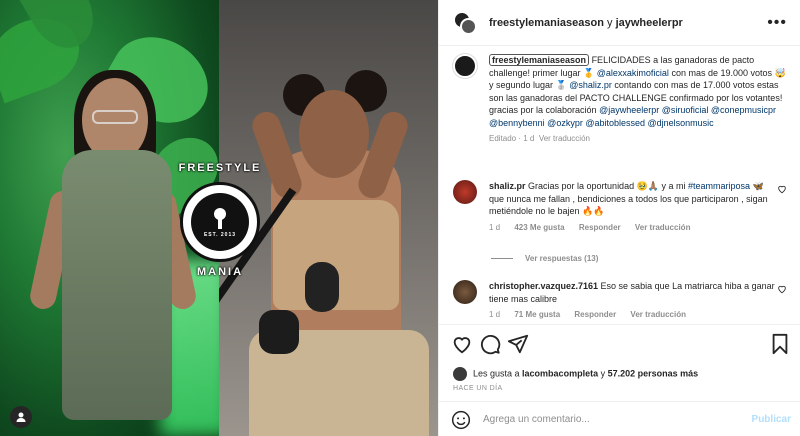  I want to click on comment-likes: 71 Me gusta, so click(537, 314).